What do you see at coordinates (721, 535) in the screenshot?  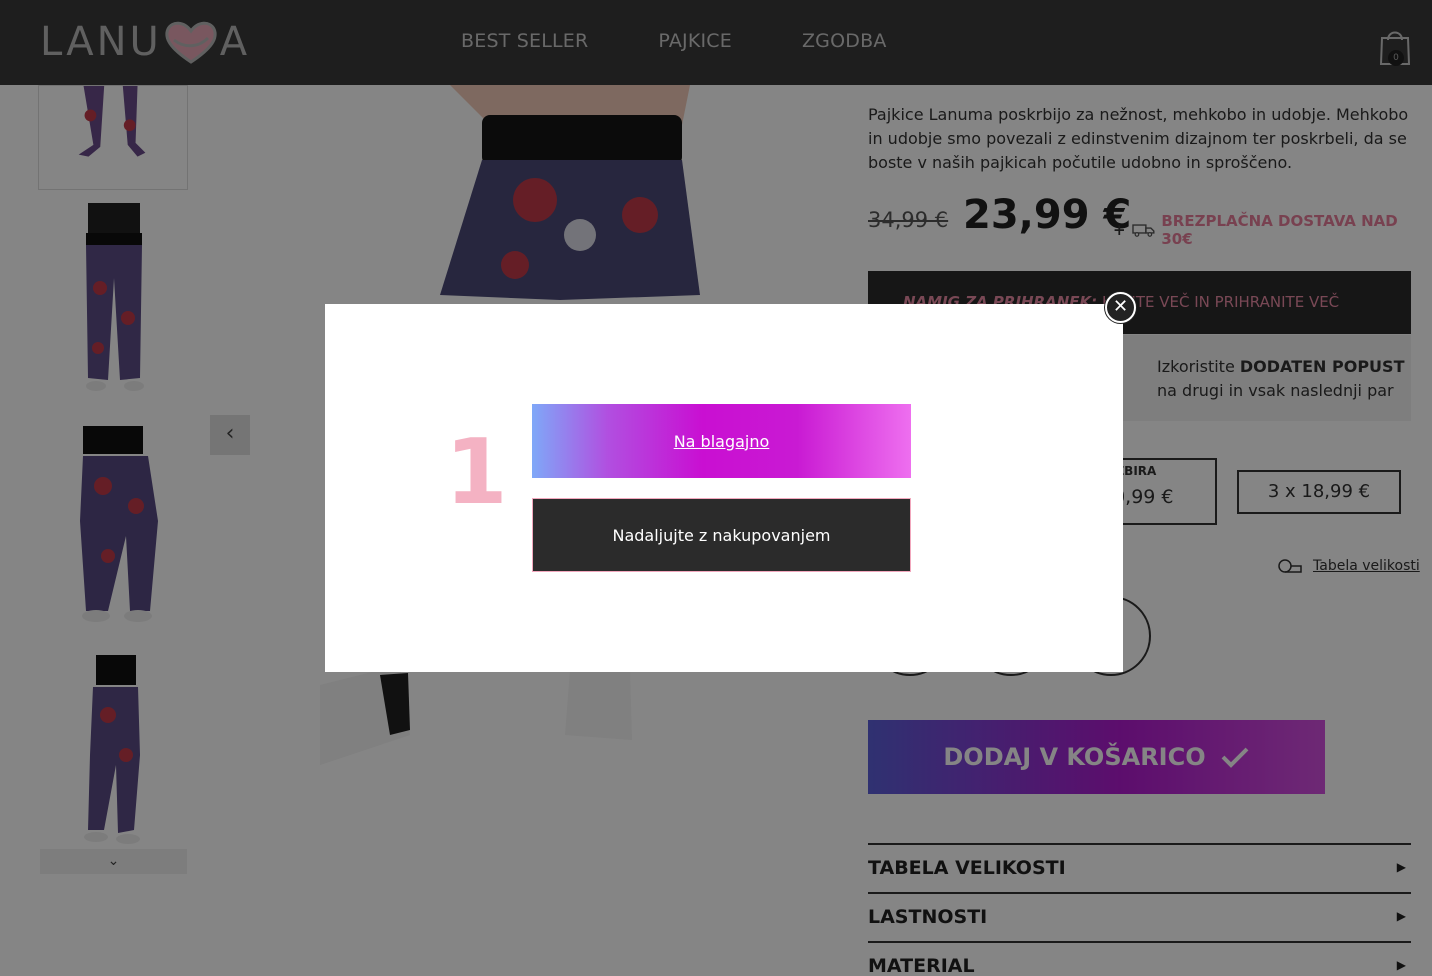 I see `continue-shopping-button: Nadaljujte z nakupovanjem` at bounding box center [721, 535].